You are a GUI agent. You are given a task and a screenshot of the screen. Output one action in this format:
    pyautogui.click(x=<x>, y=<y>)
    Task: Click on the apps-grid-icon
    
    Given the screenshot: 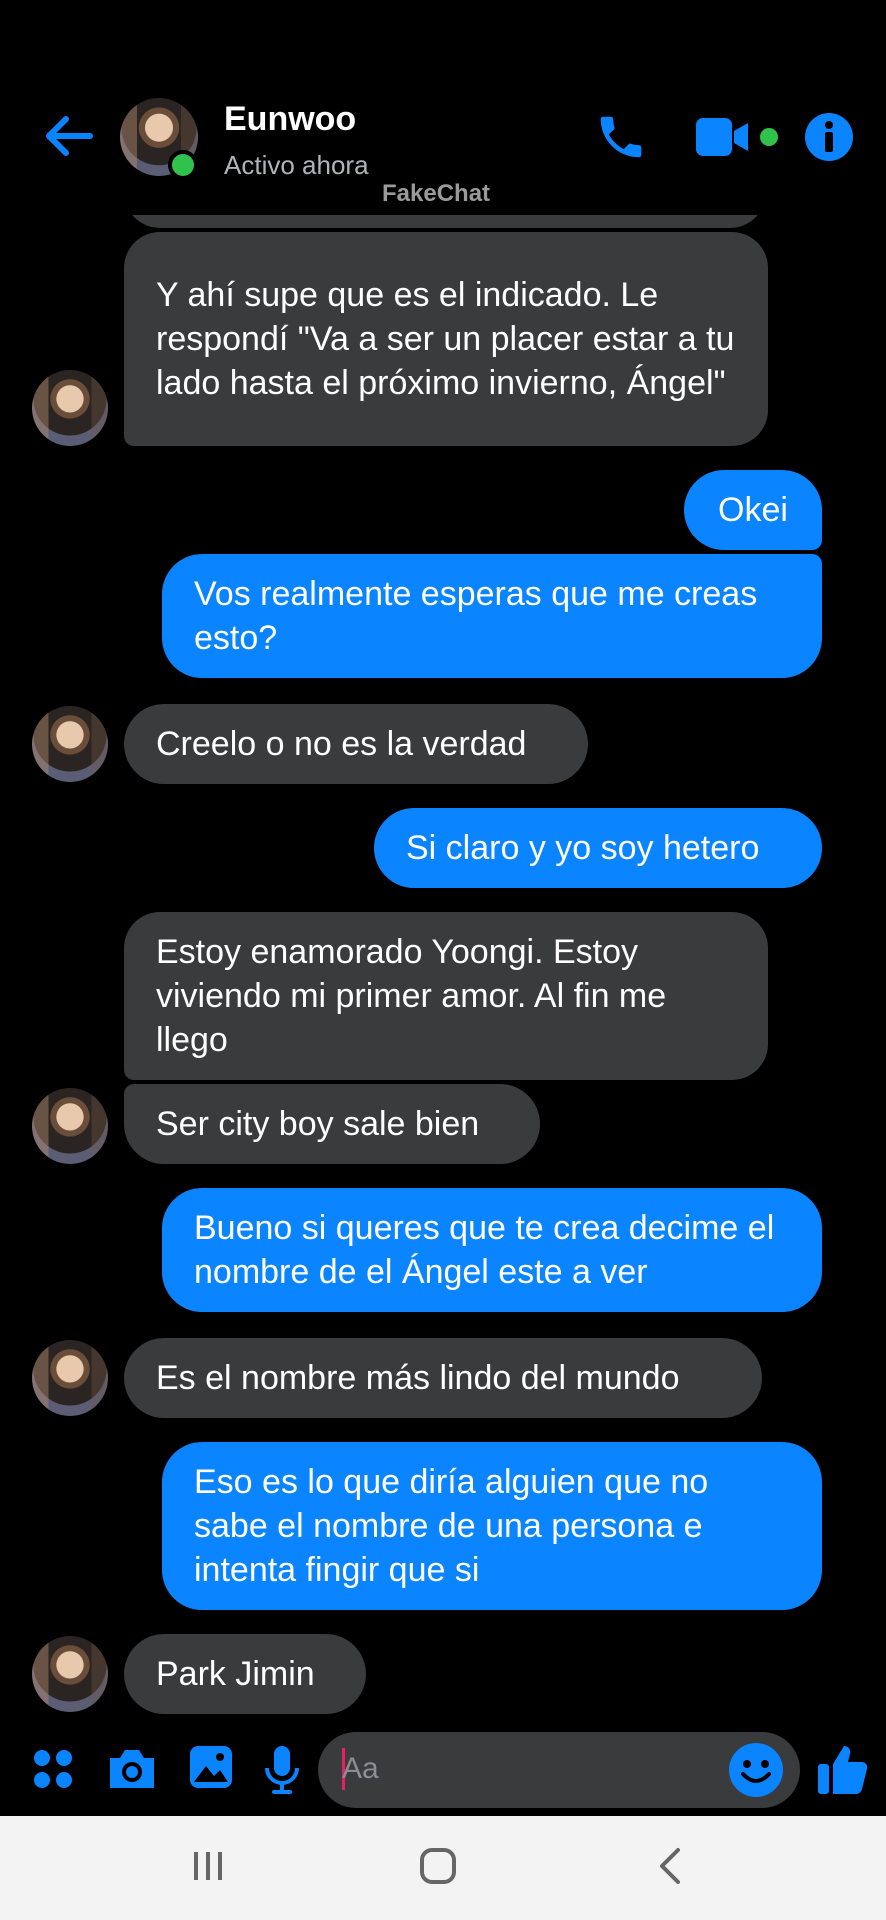 What is the action you would take?
    pyautogui.click(x=53, y=1769)
    